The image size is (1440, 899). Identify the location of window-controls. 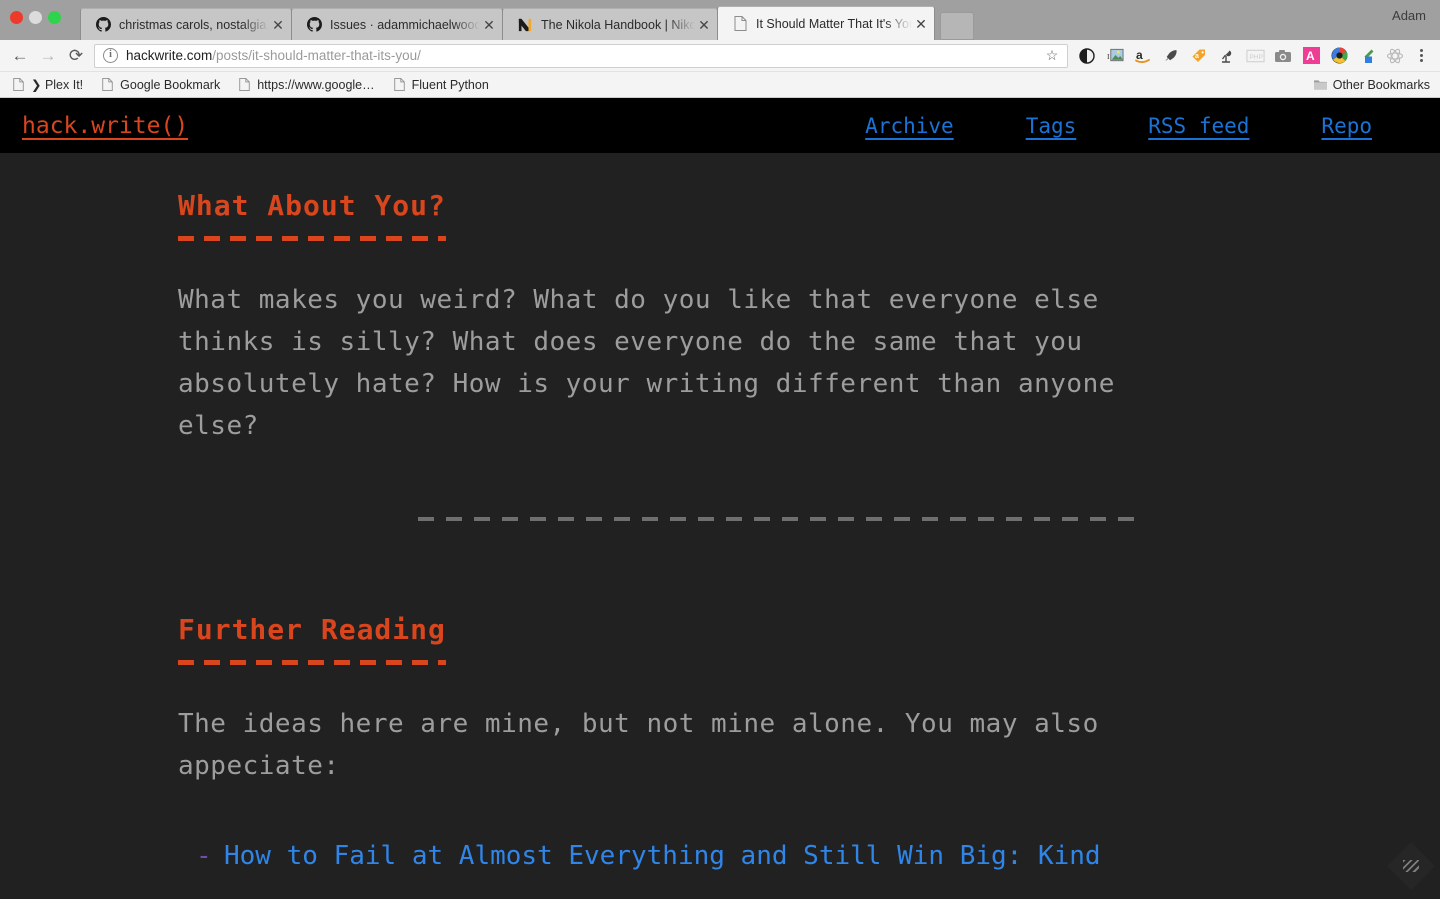
(35, 17).